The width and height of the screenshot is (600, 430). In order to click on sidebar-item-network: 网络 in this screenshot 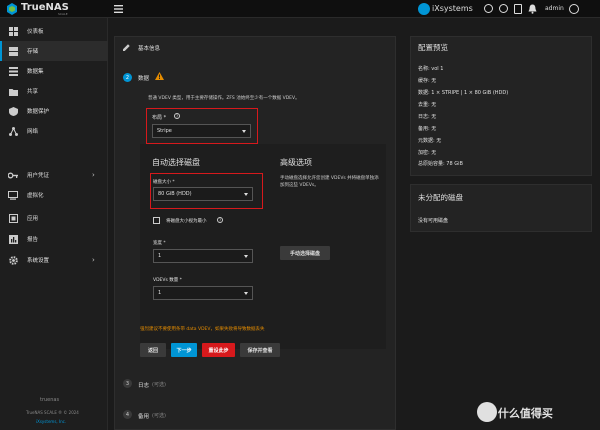, I will do `click(54, 131)`.